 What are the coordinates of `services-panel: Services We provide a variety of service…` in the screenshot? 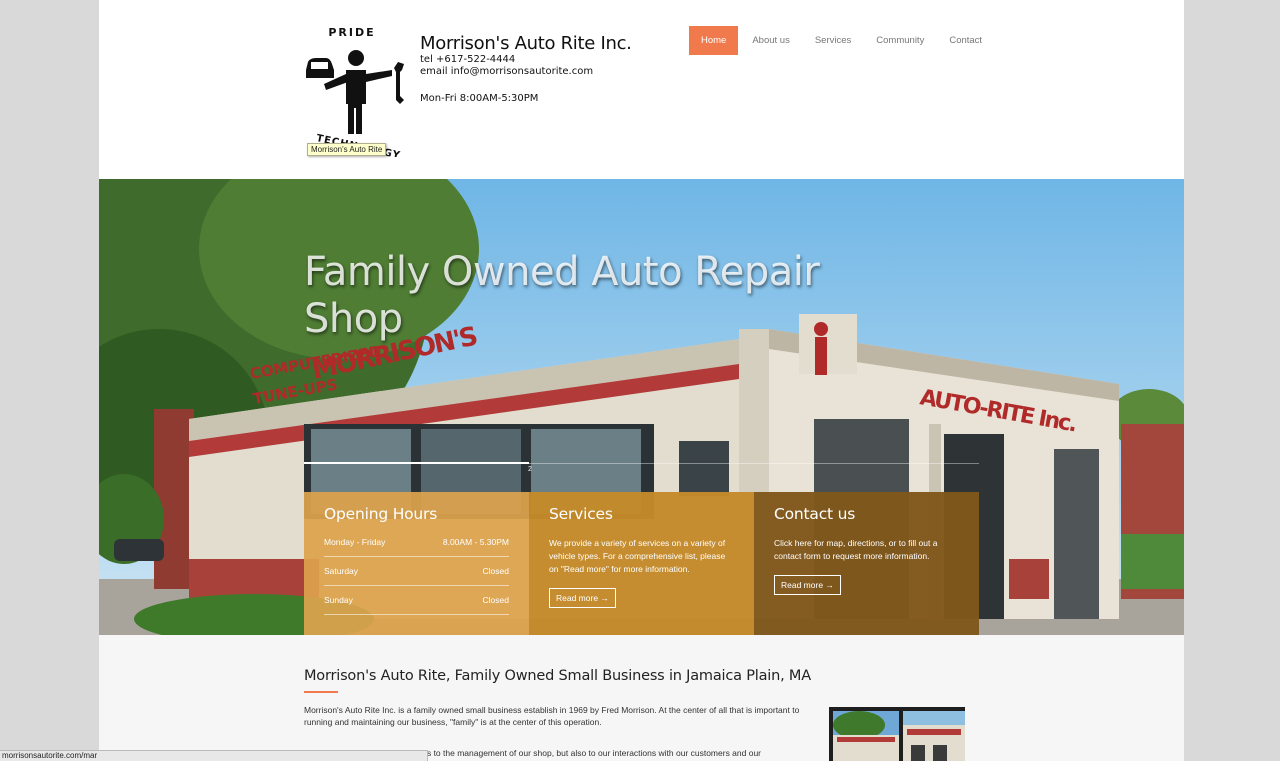 It's located at (641, 563).